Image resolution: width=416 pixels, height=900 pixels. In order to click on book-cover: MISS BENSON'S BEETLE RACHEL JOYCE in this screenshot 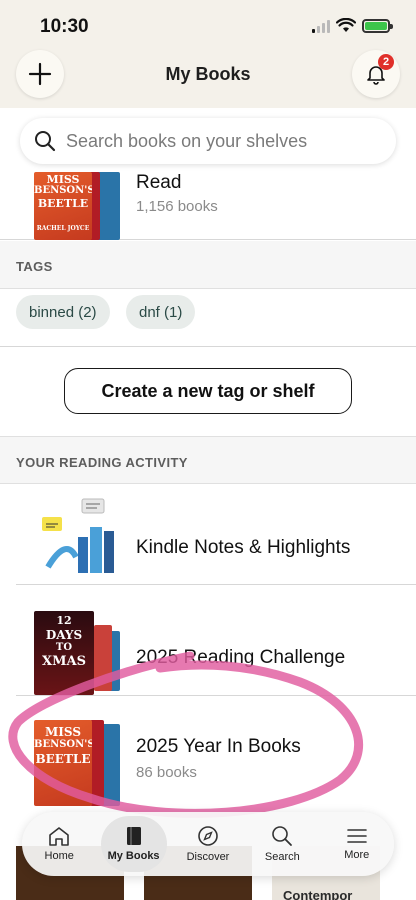, I will do `click(63, 206)`.